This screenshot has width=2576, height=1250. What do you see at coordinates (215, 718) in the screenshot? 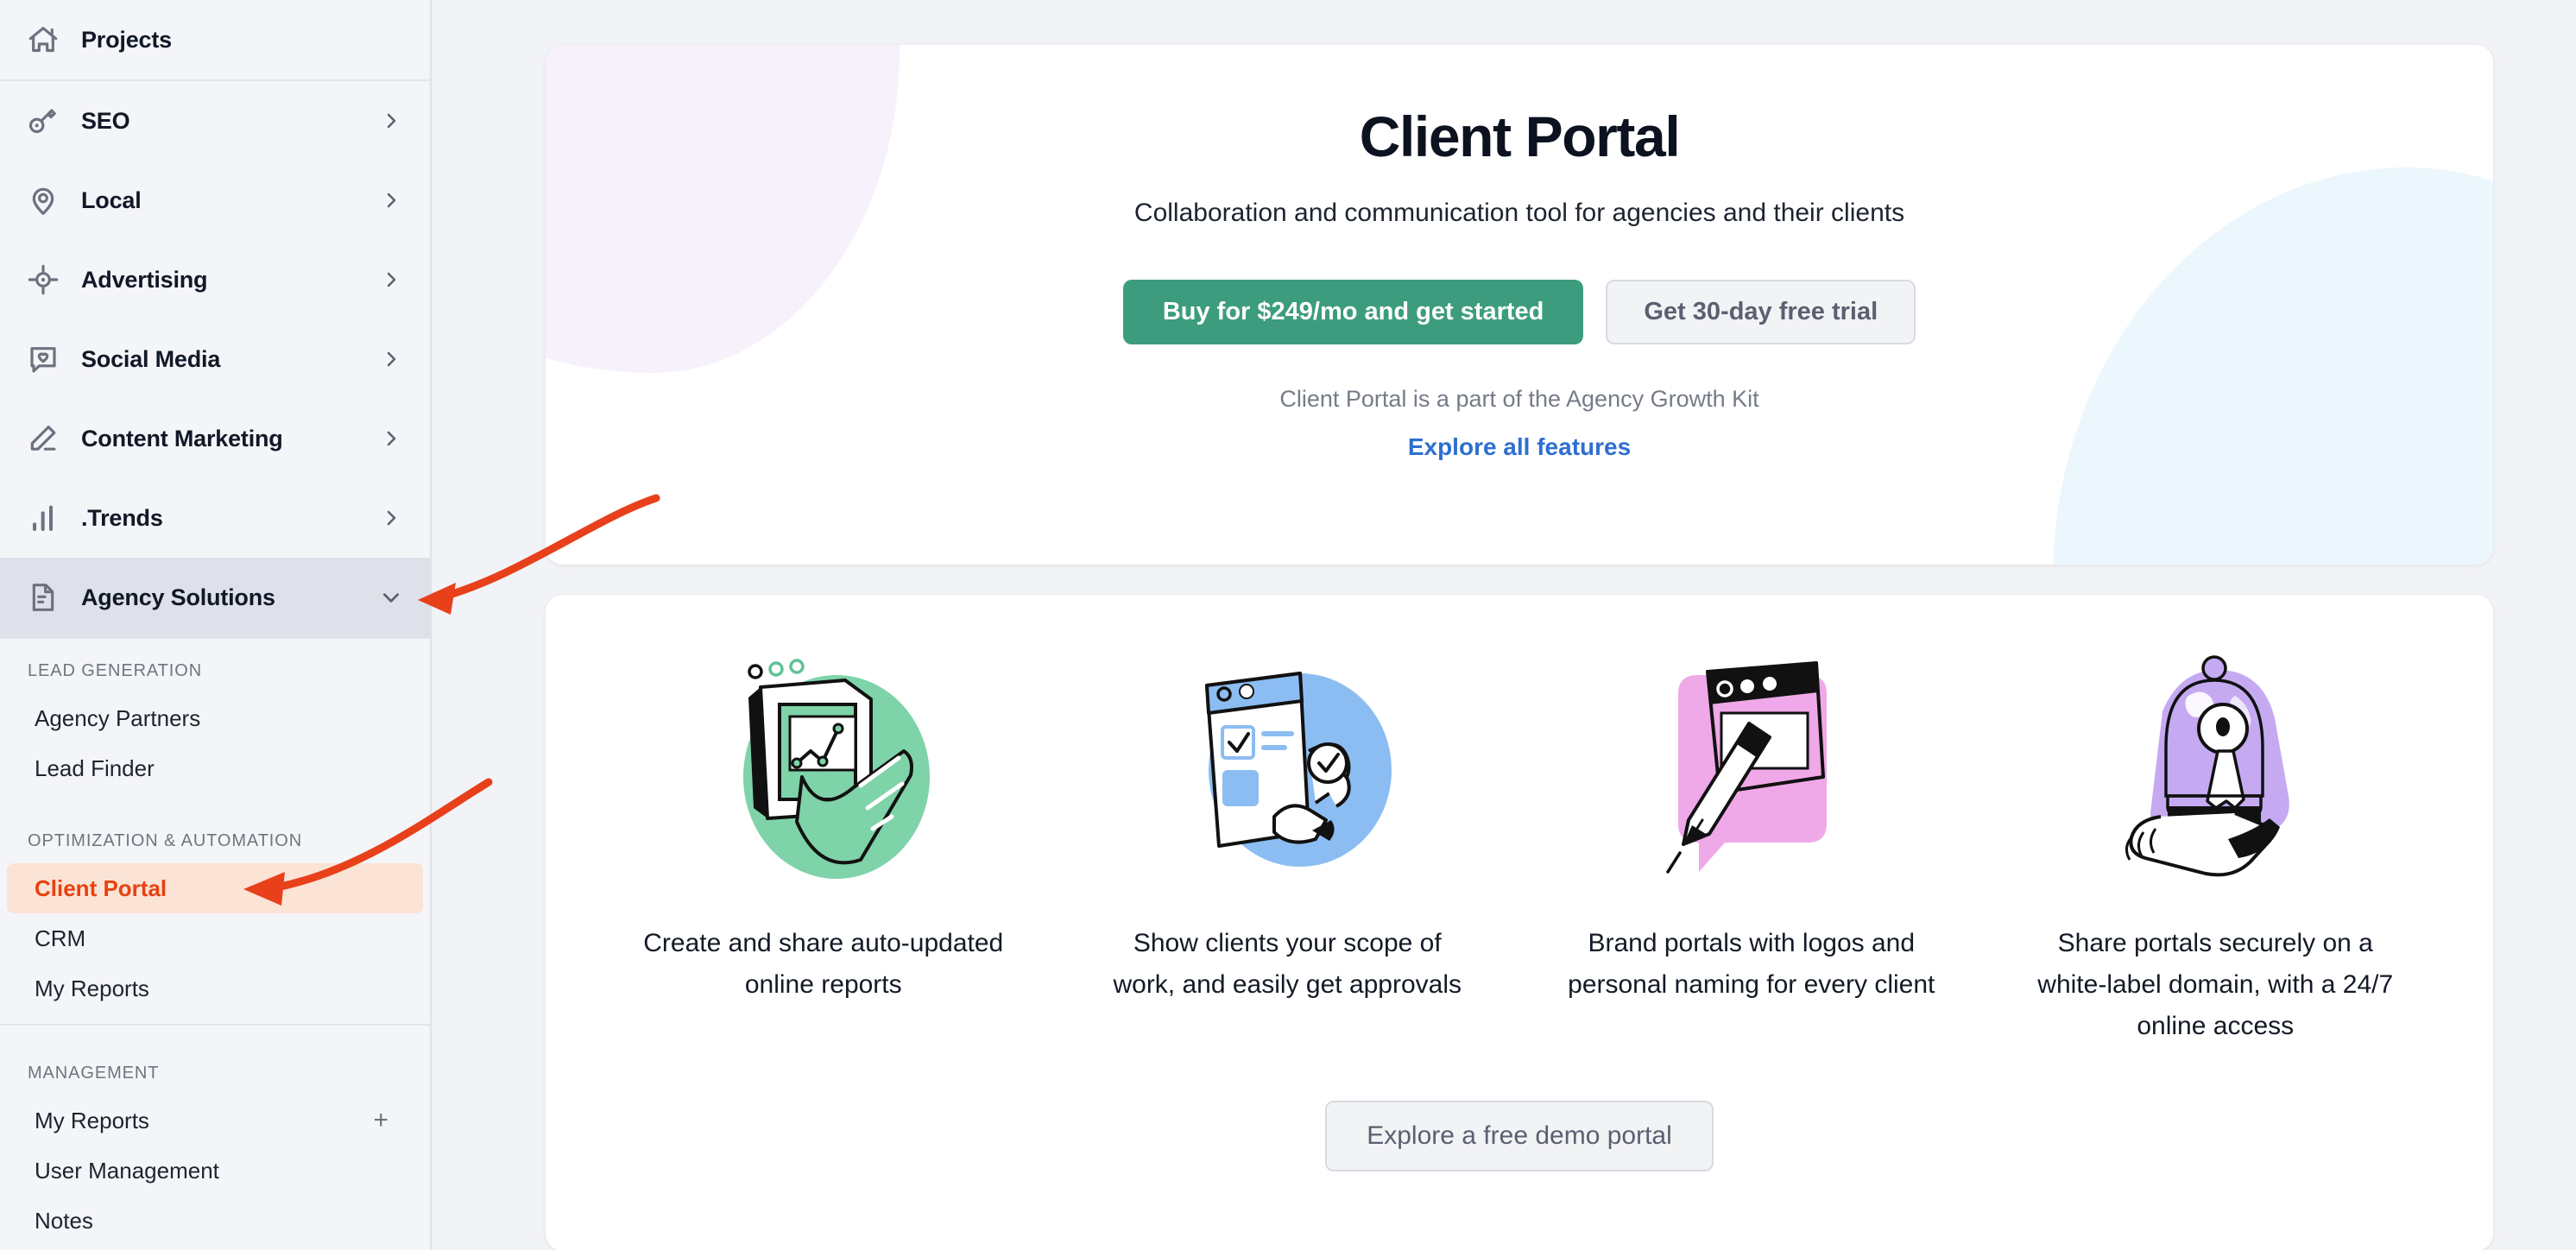
I see `sidebar-subitem-agency-partners: Agency Partners` at bounding box center [215, 718].